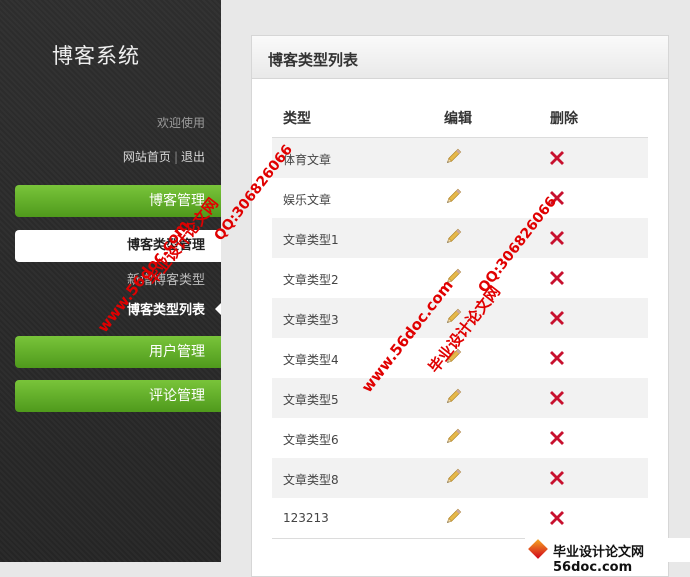 This screenshot has width=690, height=577. I want to click on table-row: 文章类型8, so click(460, 478).